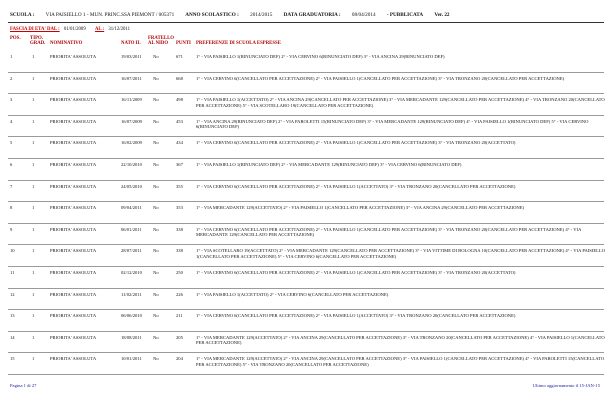 This screenshot has width=612, height=400. Describe the element at coordinates (161, 41) in the screenshot. I see `col-fratello: FRATELLO AL NIDO` at that location.